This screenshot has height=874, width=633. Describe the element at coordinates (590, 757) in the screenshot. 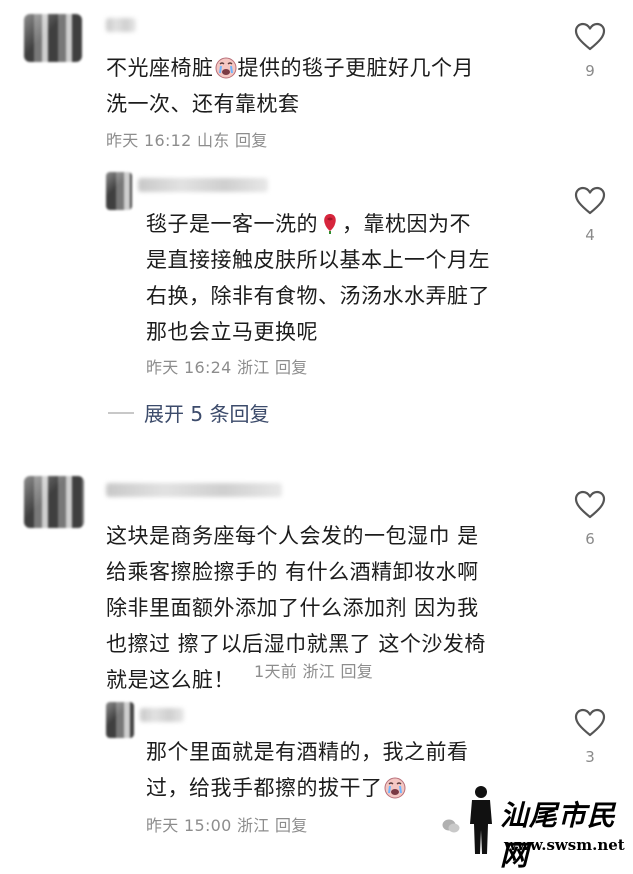

I see `like-count: 3` at that location.